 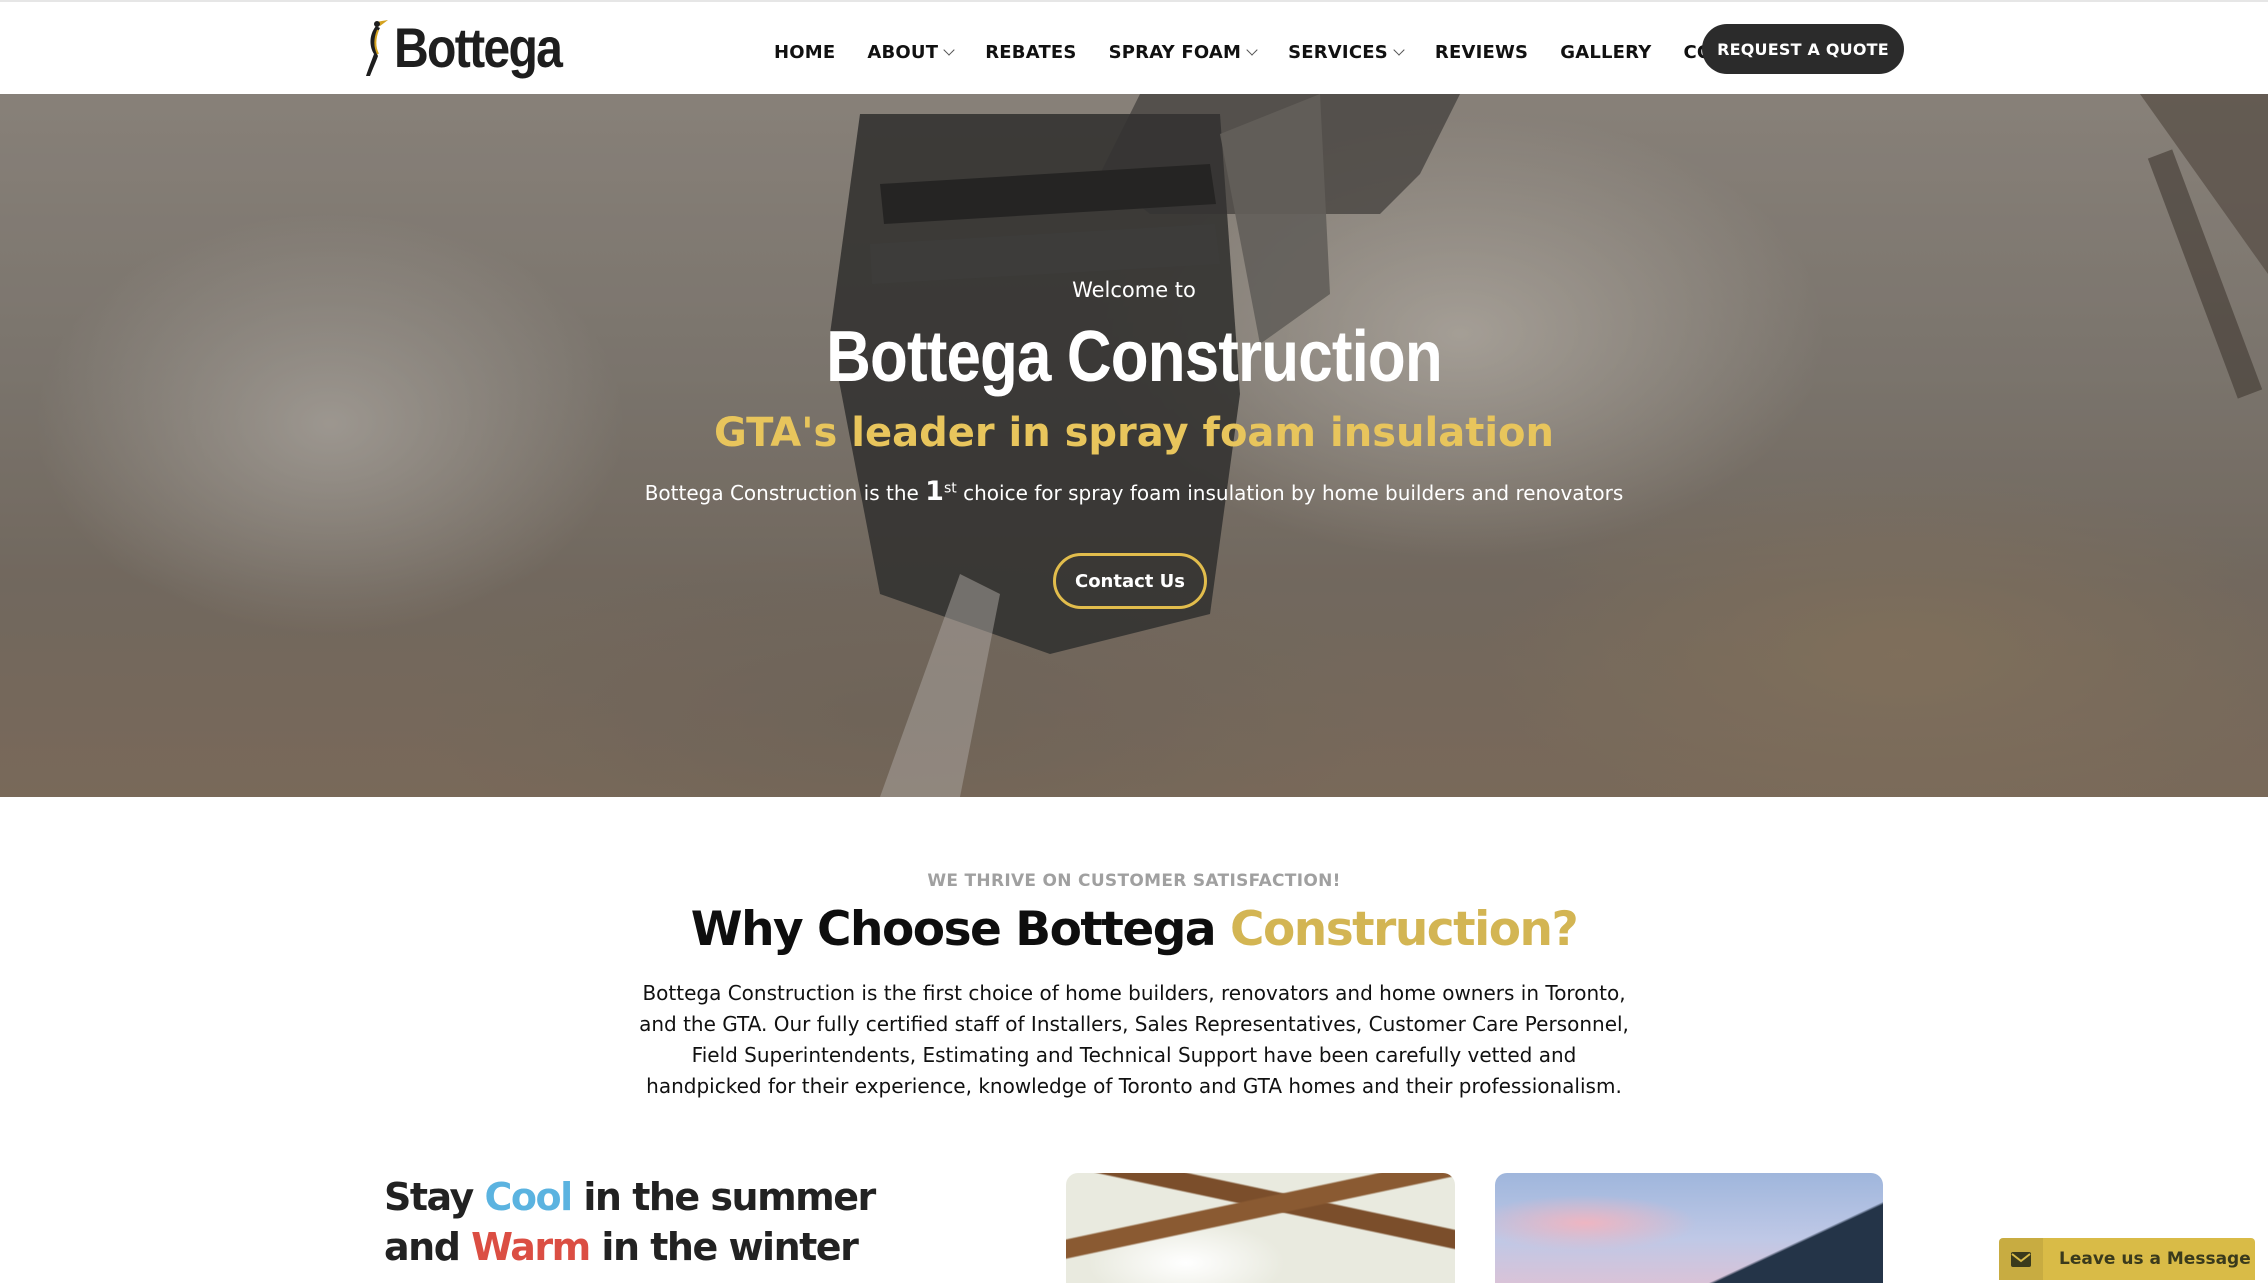 I want to click on feature-line1-a: Stay, so click(x=434, y=1197).